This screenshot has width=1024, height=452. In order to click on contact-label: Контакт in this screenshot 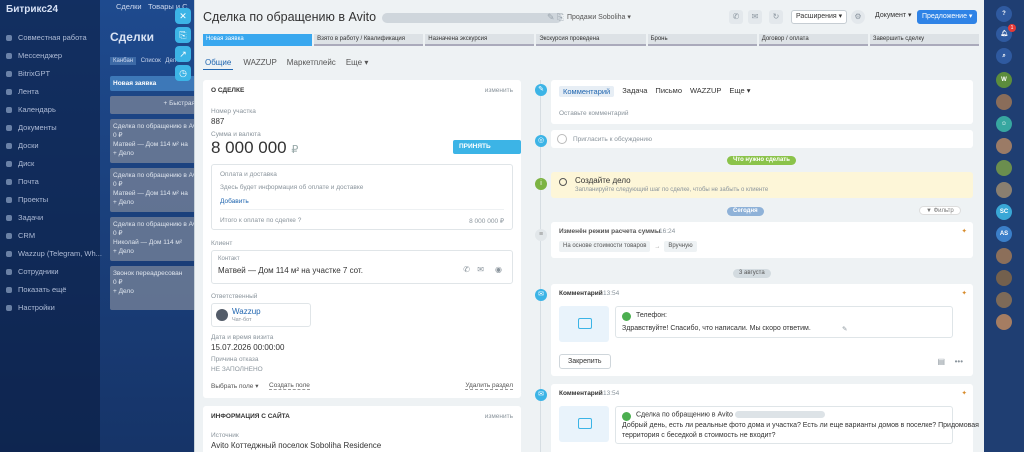, I will do `click(229, 259)`.